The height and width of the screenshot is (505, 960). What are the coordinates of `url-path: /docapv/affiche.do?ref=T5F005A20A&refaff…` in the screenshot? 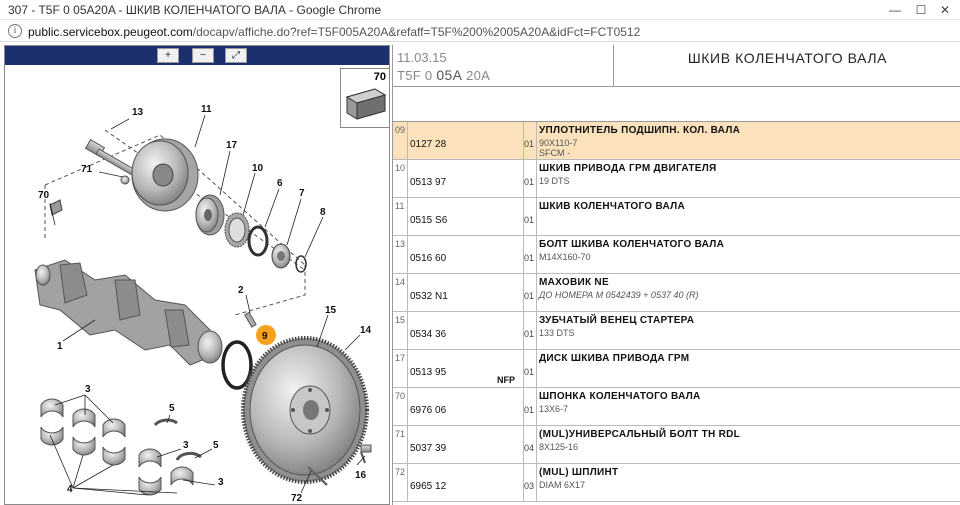 It's located at (416, 32).